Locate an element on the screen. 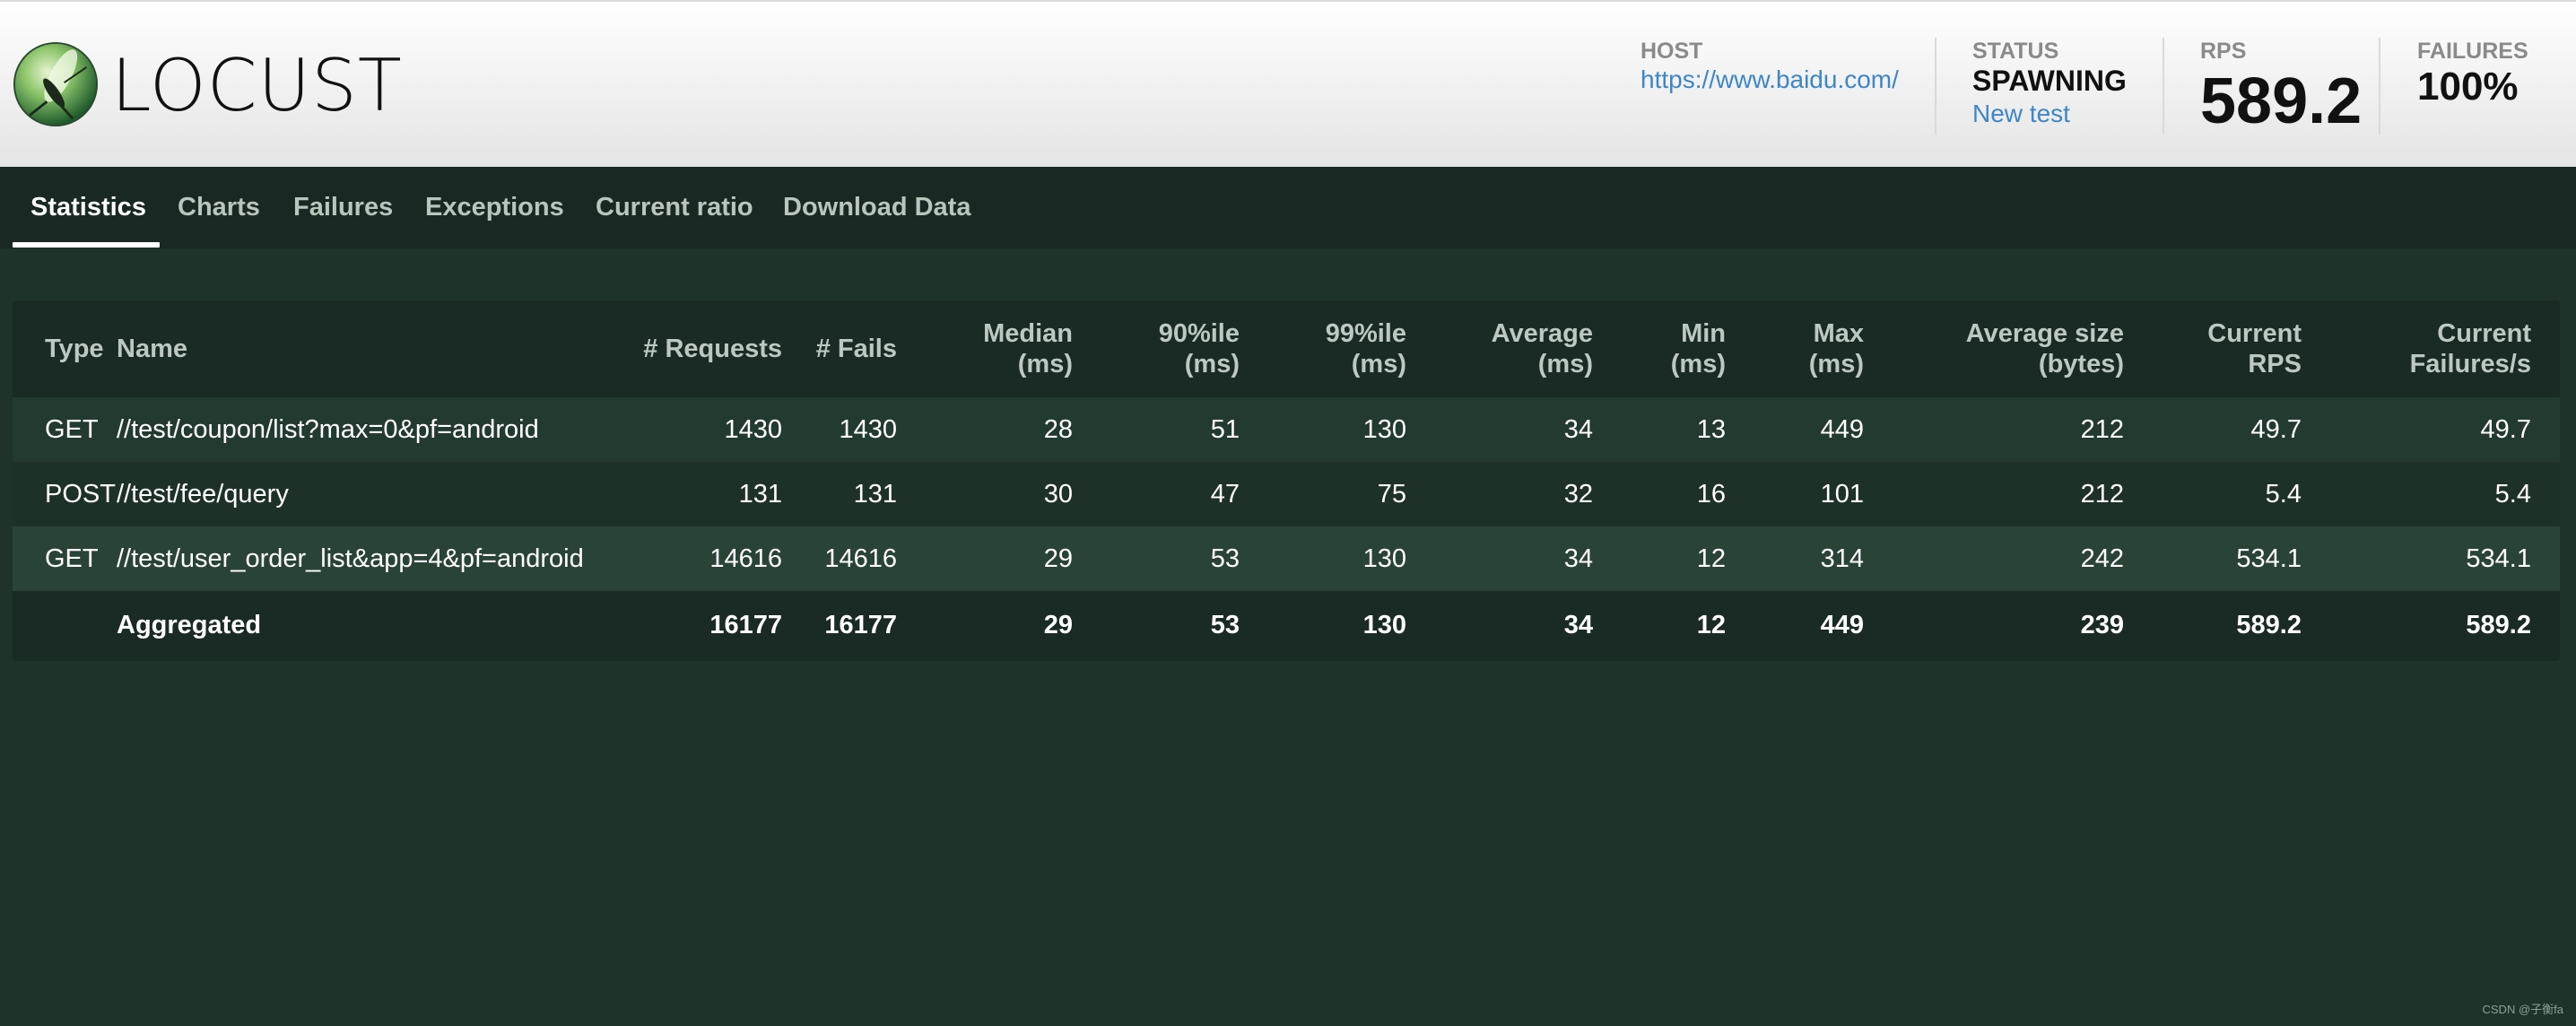 Image resolution: width=2576 pixels, height=1026 pixels. status-stat: STATUS SPAWNING New test is located at coordinates (2049, 84).